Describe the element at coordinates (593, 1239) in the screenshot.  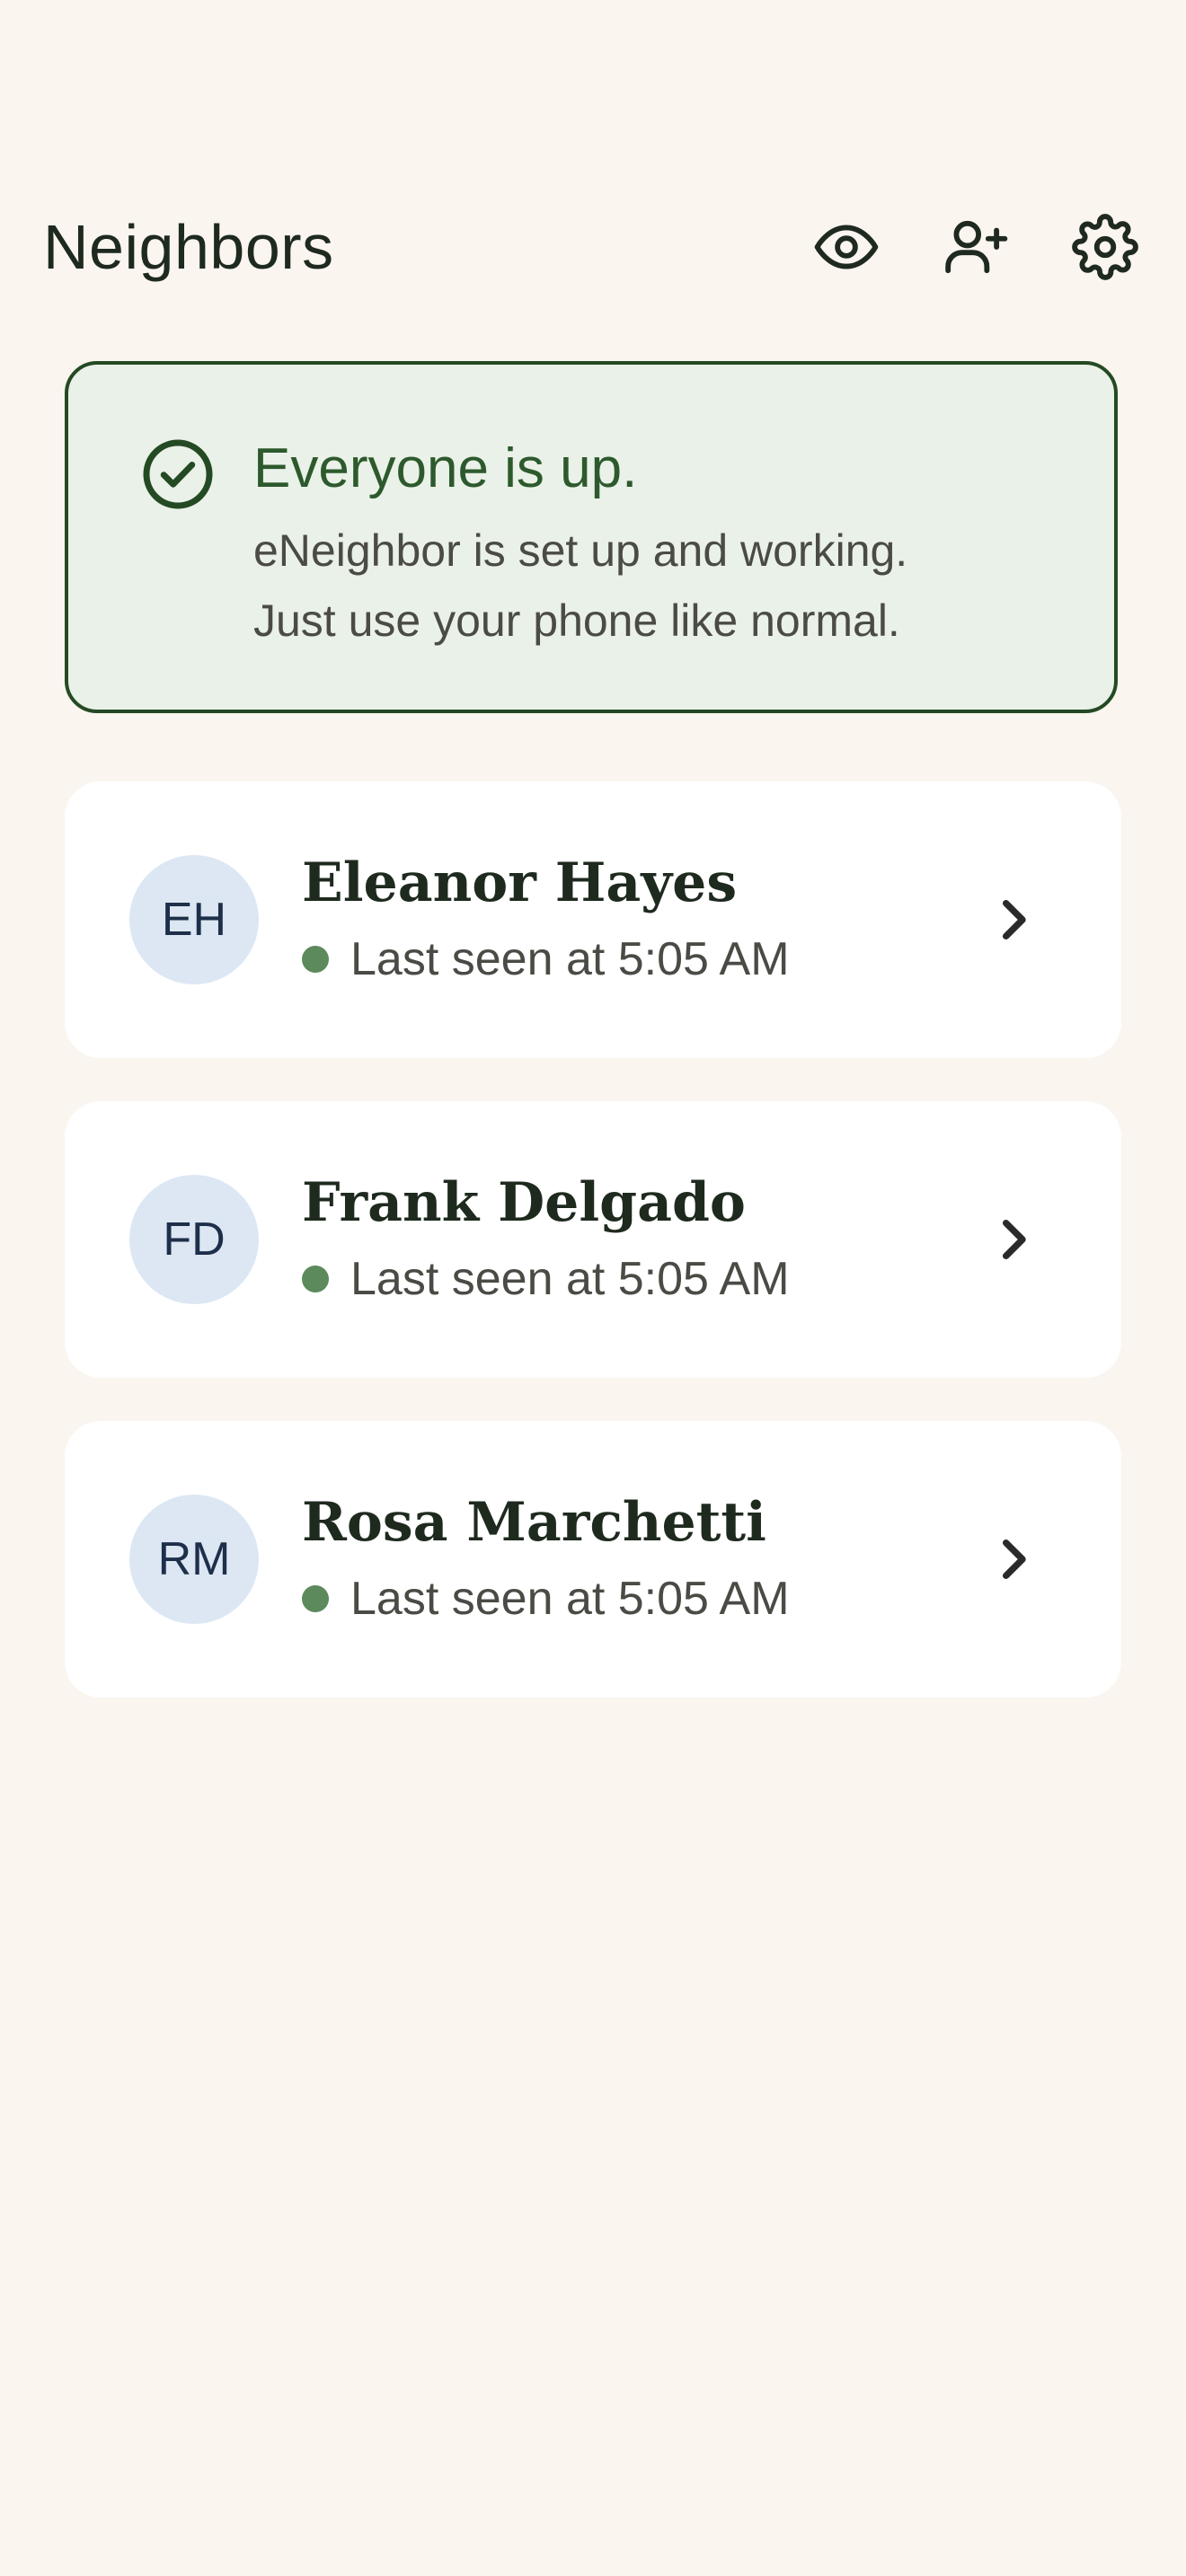
I see `neighbor-card-frank-delgado: FD Frank Delgado Last seen at 5:05 AM` at that location.